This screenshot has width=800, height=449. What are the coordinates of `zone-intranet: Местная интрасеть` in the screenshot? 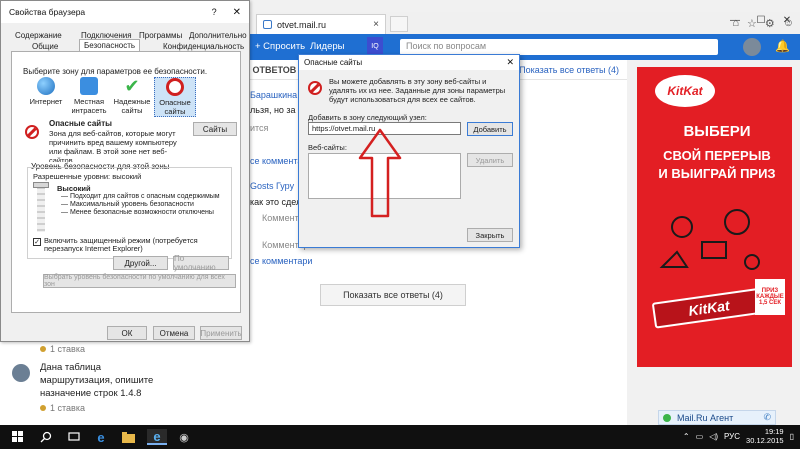 It's located at (89, 96).